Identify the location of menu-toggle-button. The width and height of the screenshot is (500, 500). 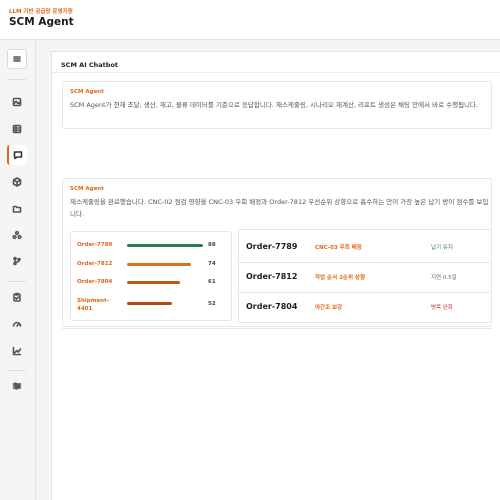
(17, 59).